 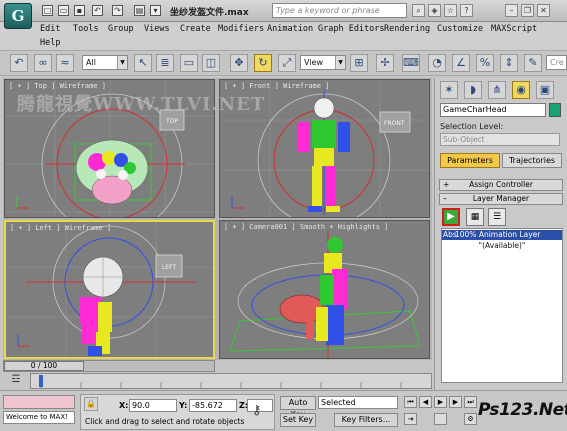 What do you see at coordinates (500, 139) in the screenshot?
I see `sub-object-dropdown: Sub-Object` at bounding box center [500, 139].